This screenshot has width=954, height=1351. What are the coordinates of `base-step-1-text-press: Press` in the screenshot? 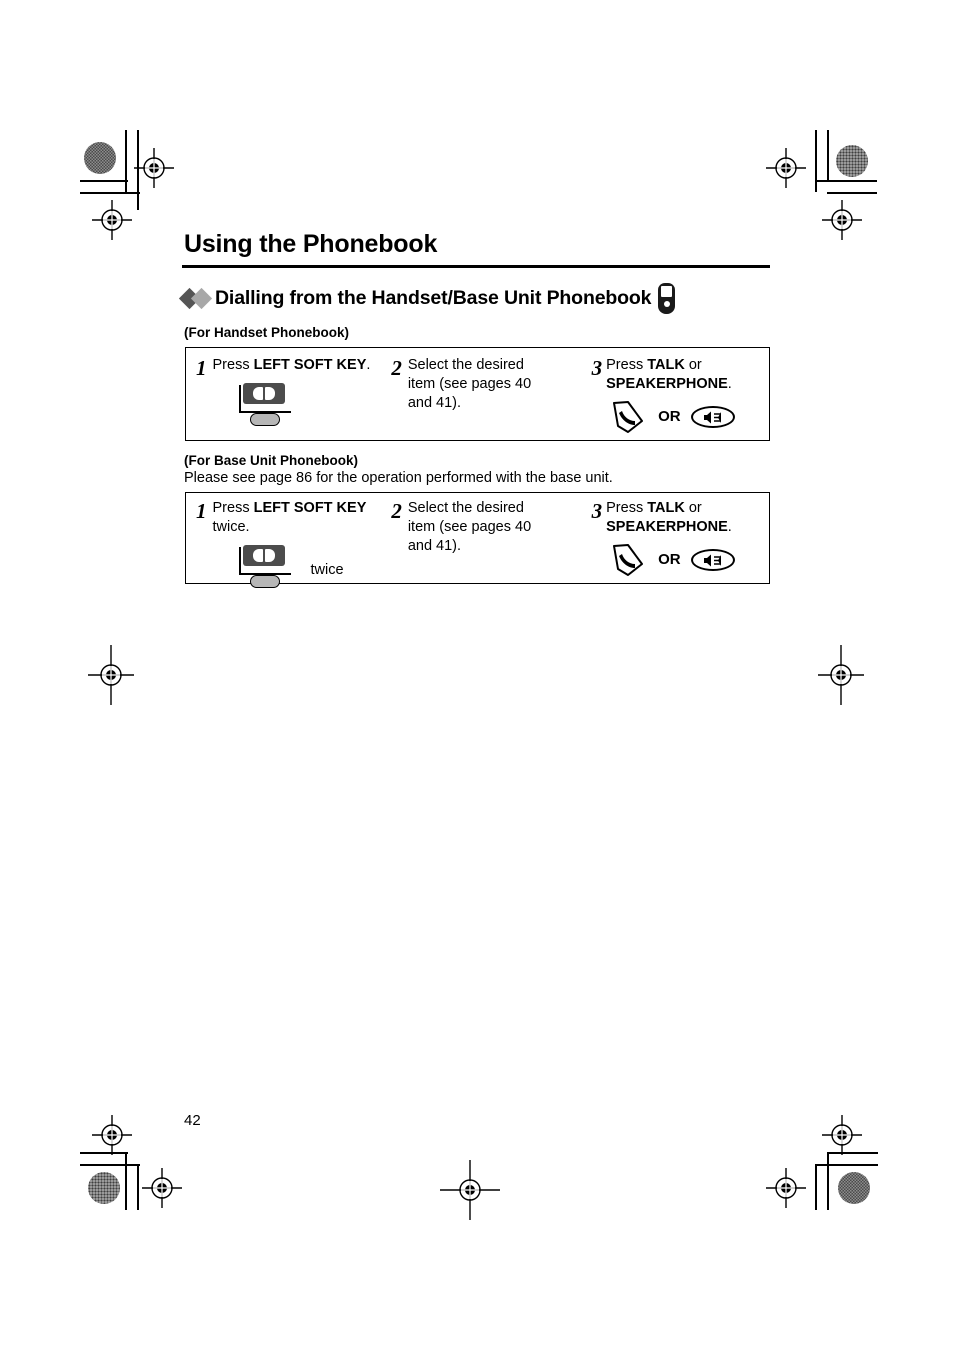 It's located at (233, 508).